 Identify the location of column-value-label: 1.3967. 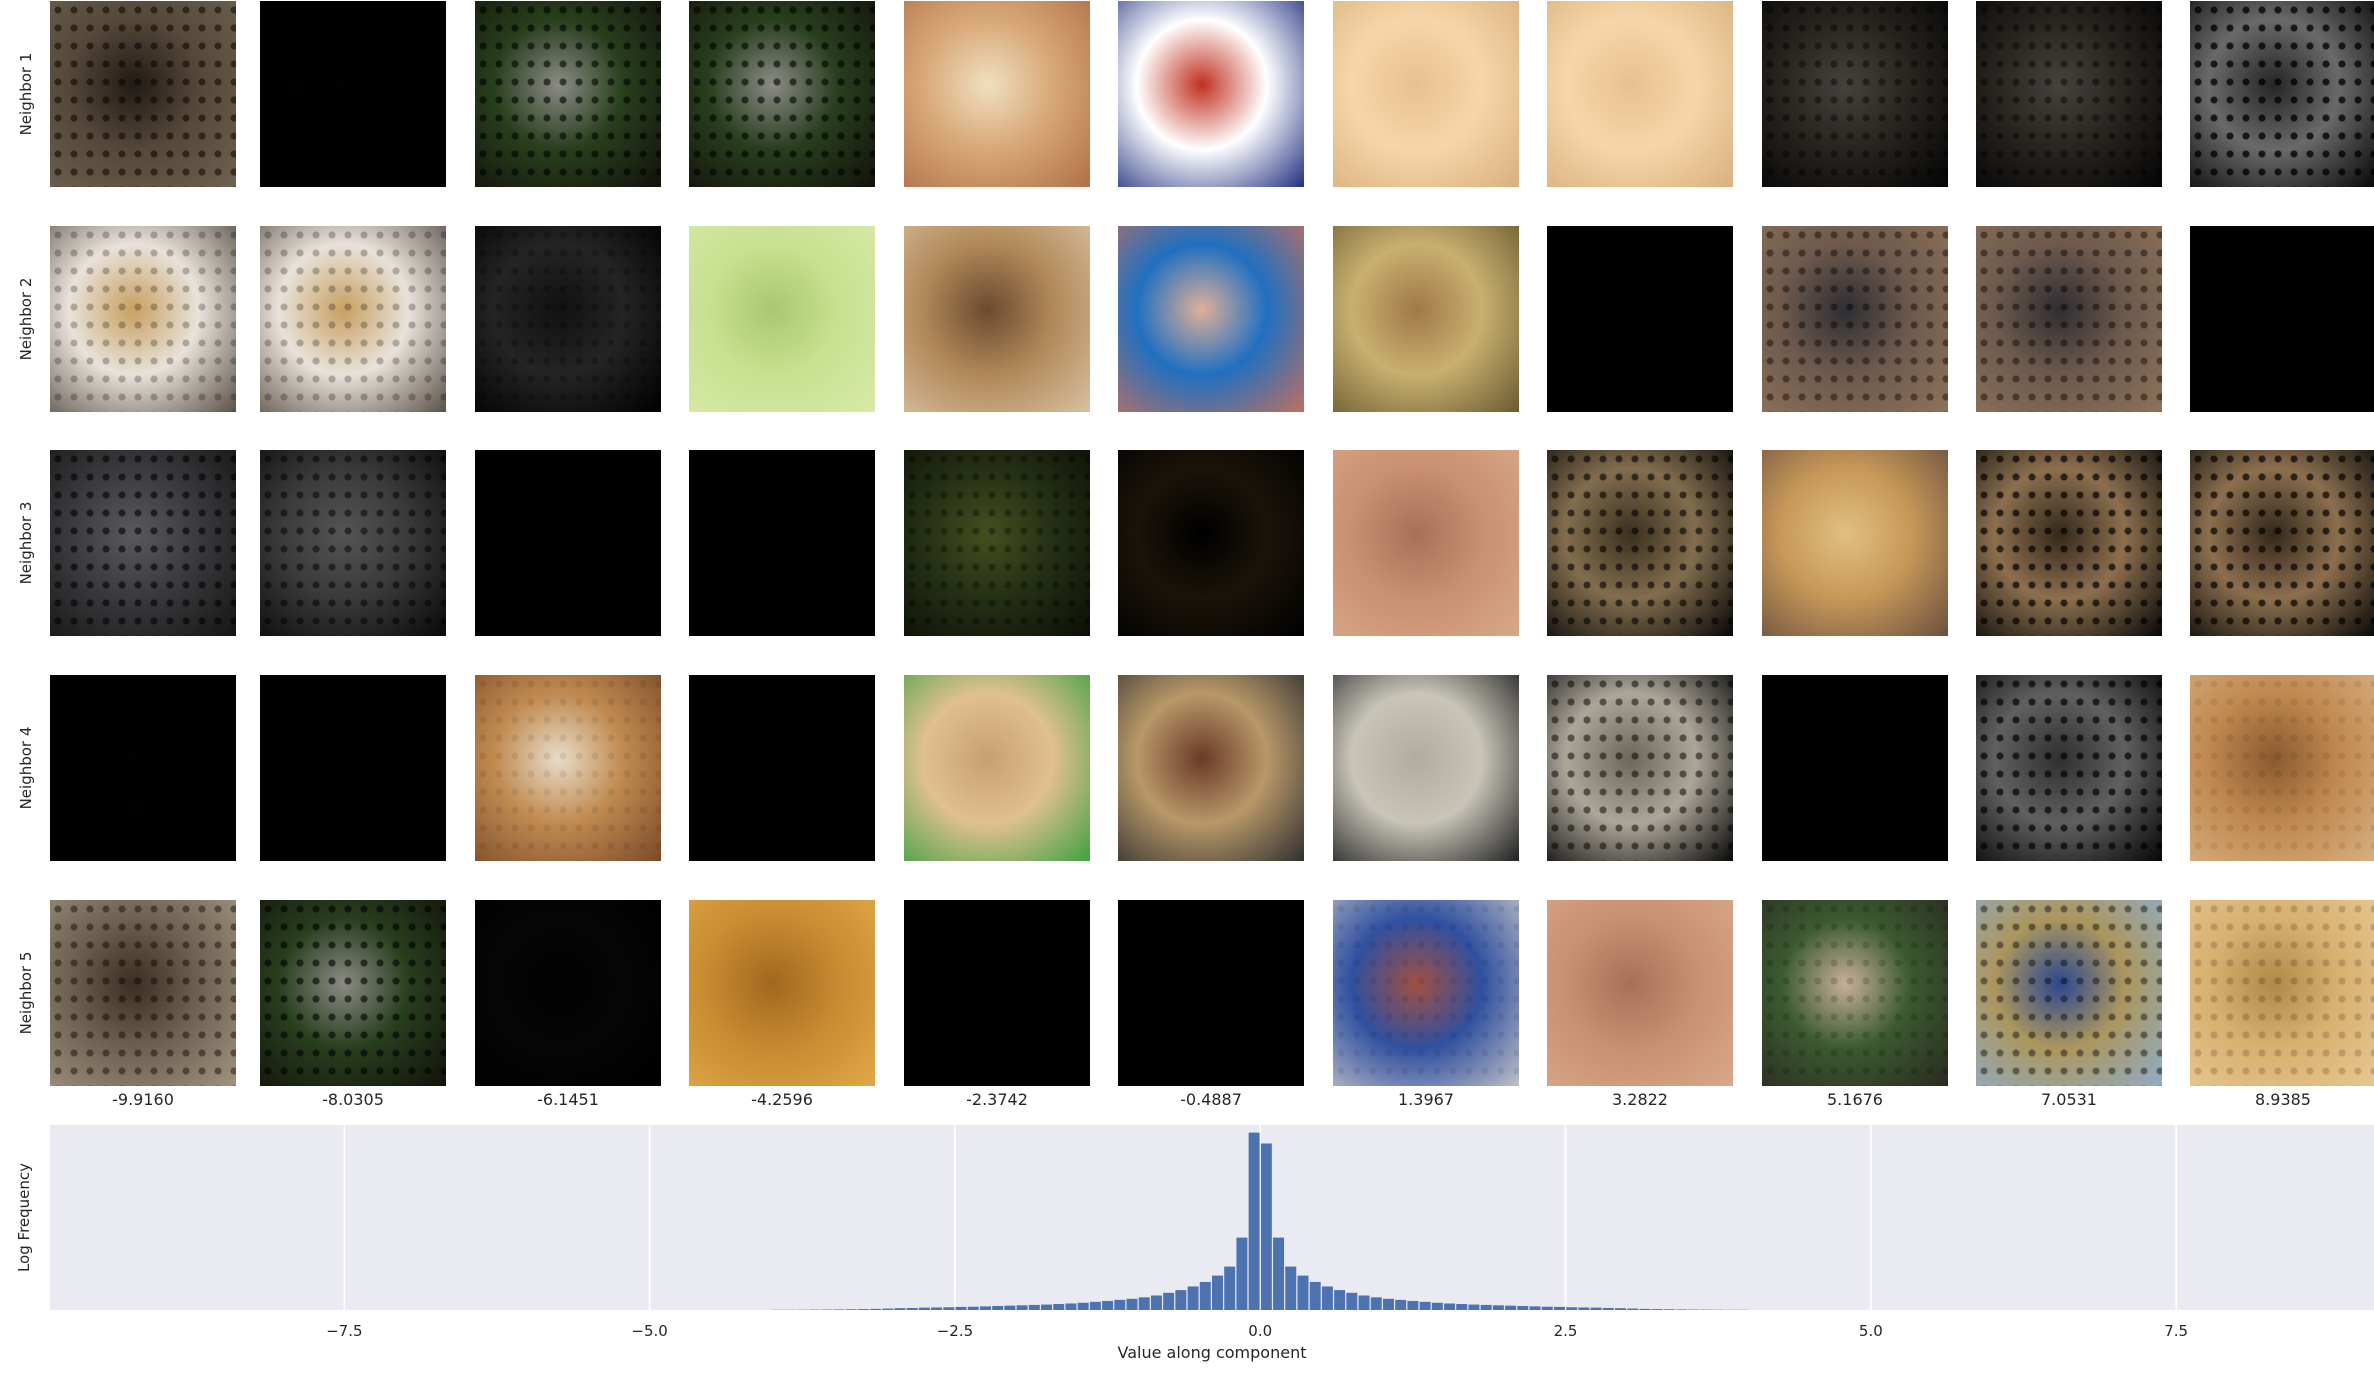
(1426, 1099).